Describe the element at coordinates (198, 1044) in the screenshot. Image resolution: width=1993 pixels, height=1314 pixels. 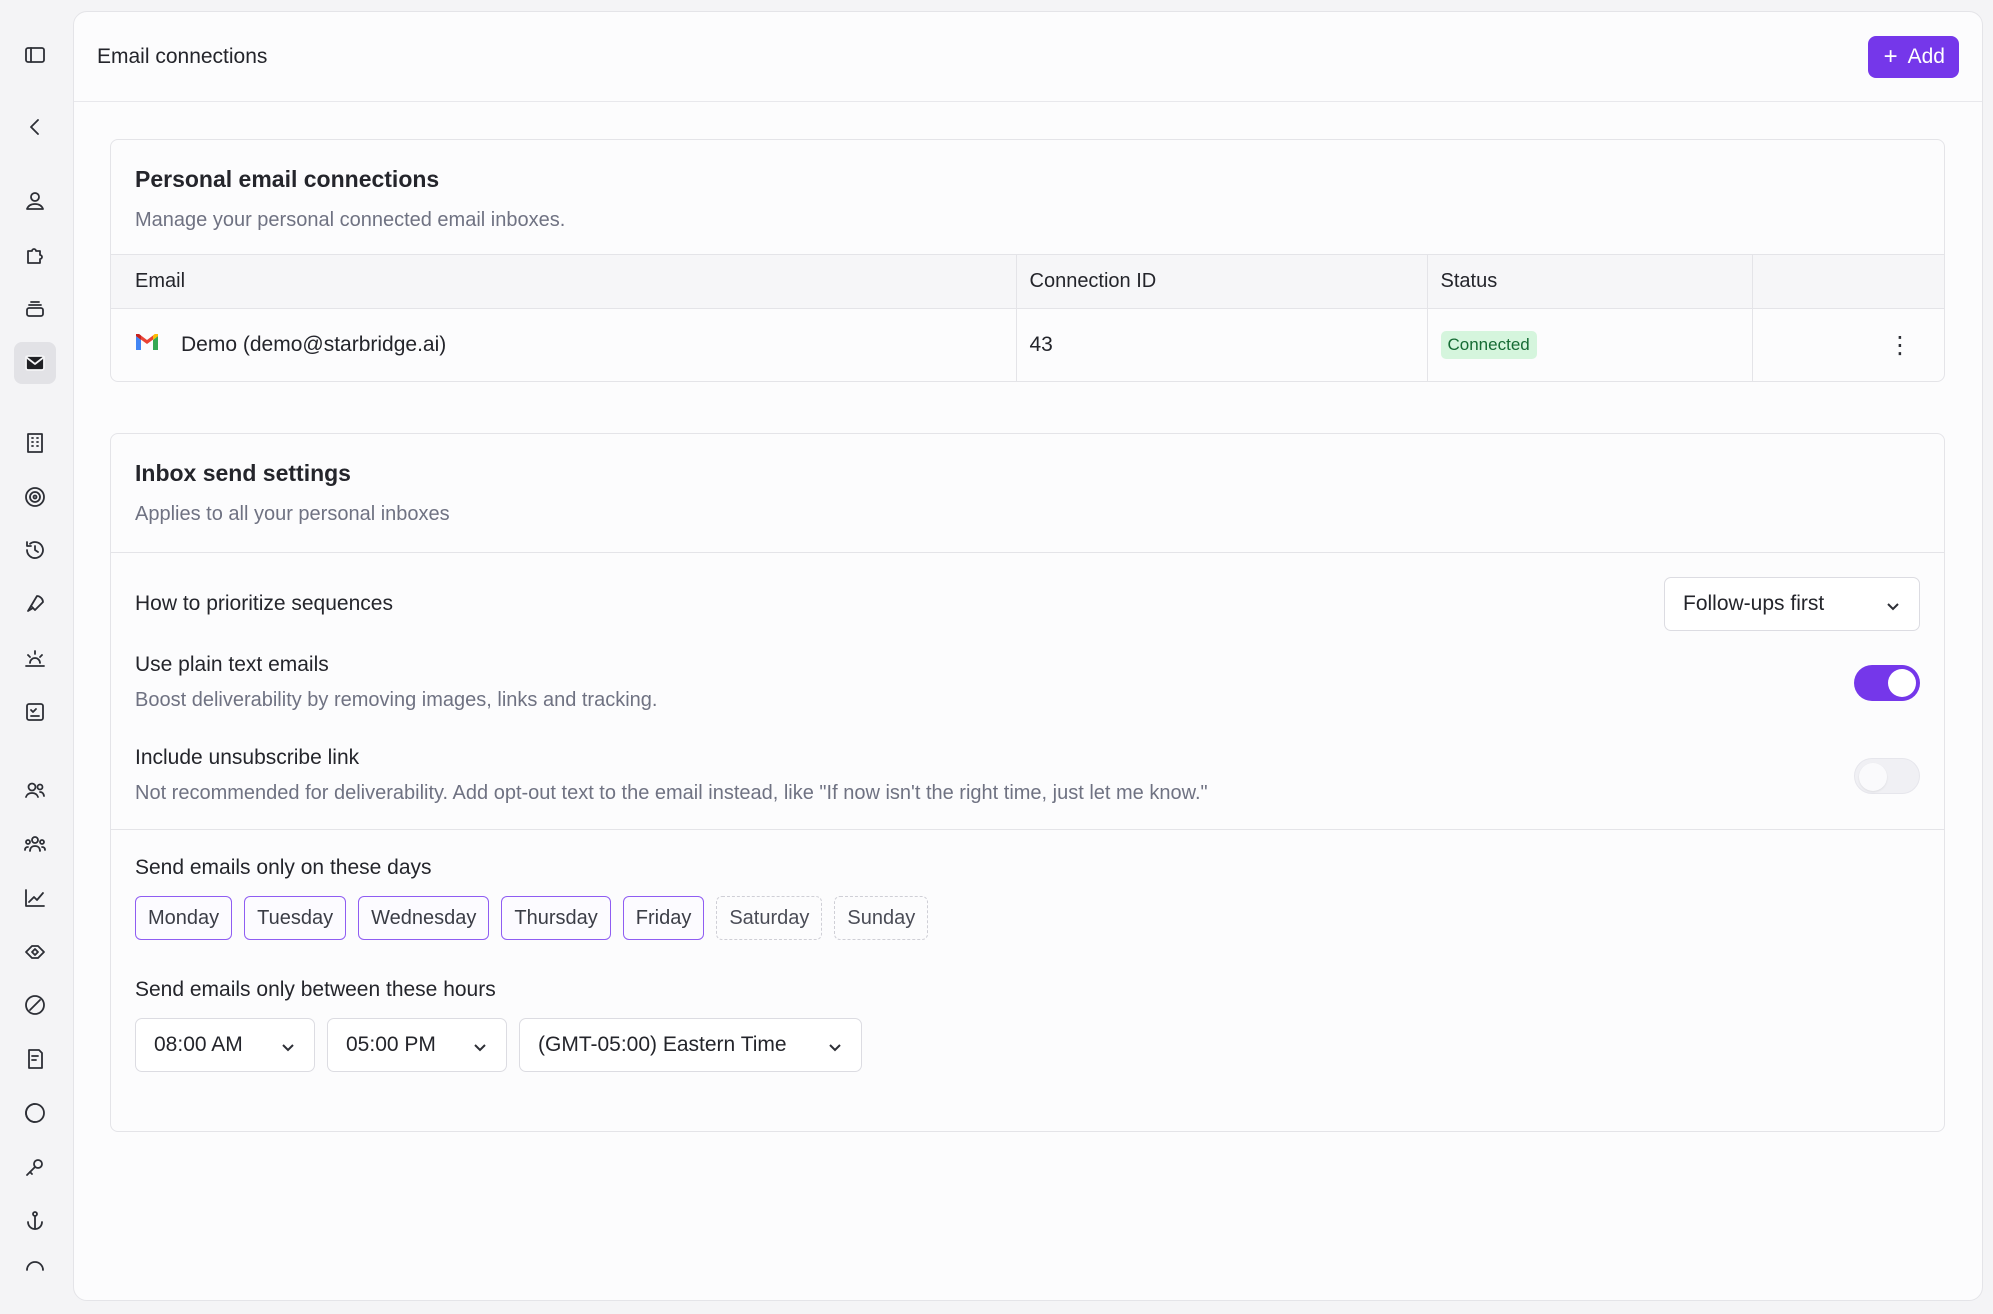
I see `start-time-value: 08:00 AM` at that location.